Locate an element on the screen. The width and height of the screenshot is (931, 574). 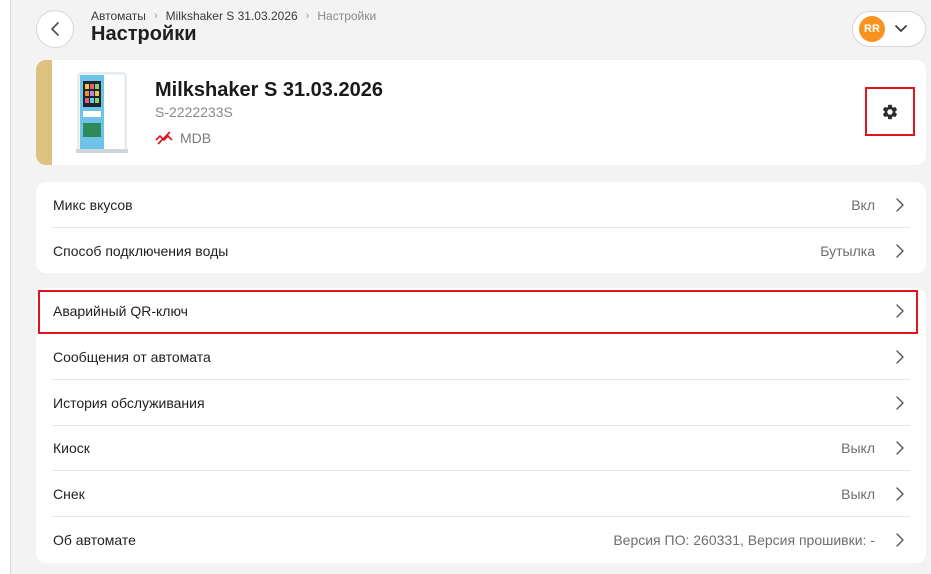
breadcrumb-item-machine: Milkshaker S 31.03.2026 is located at coordinates (232, 16).